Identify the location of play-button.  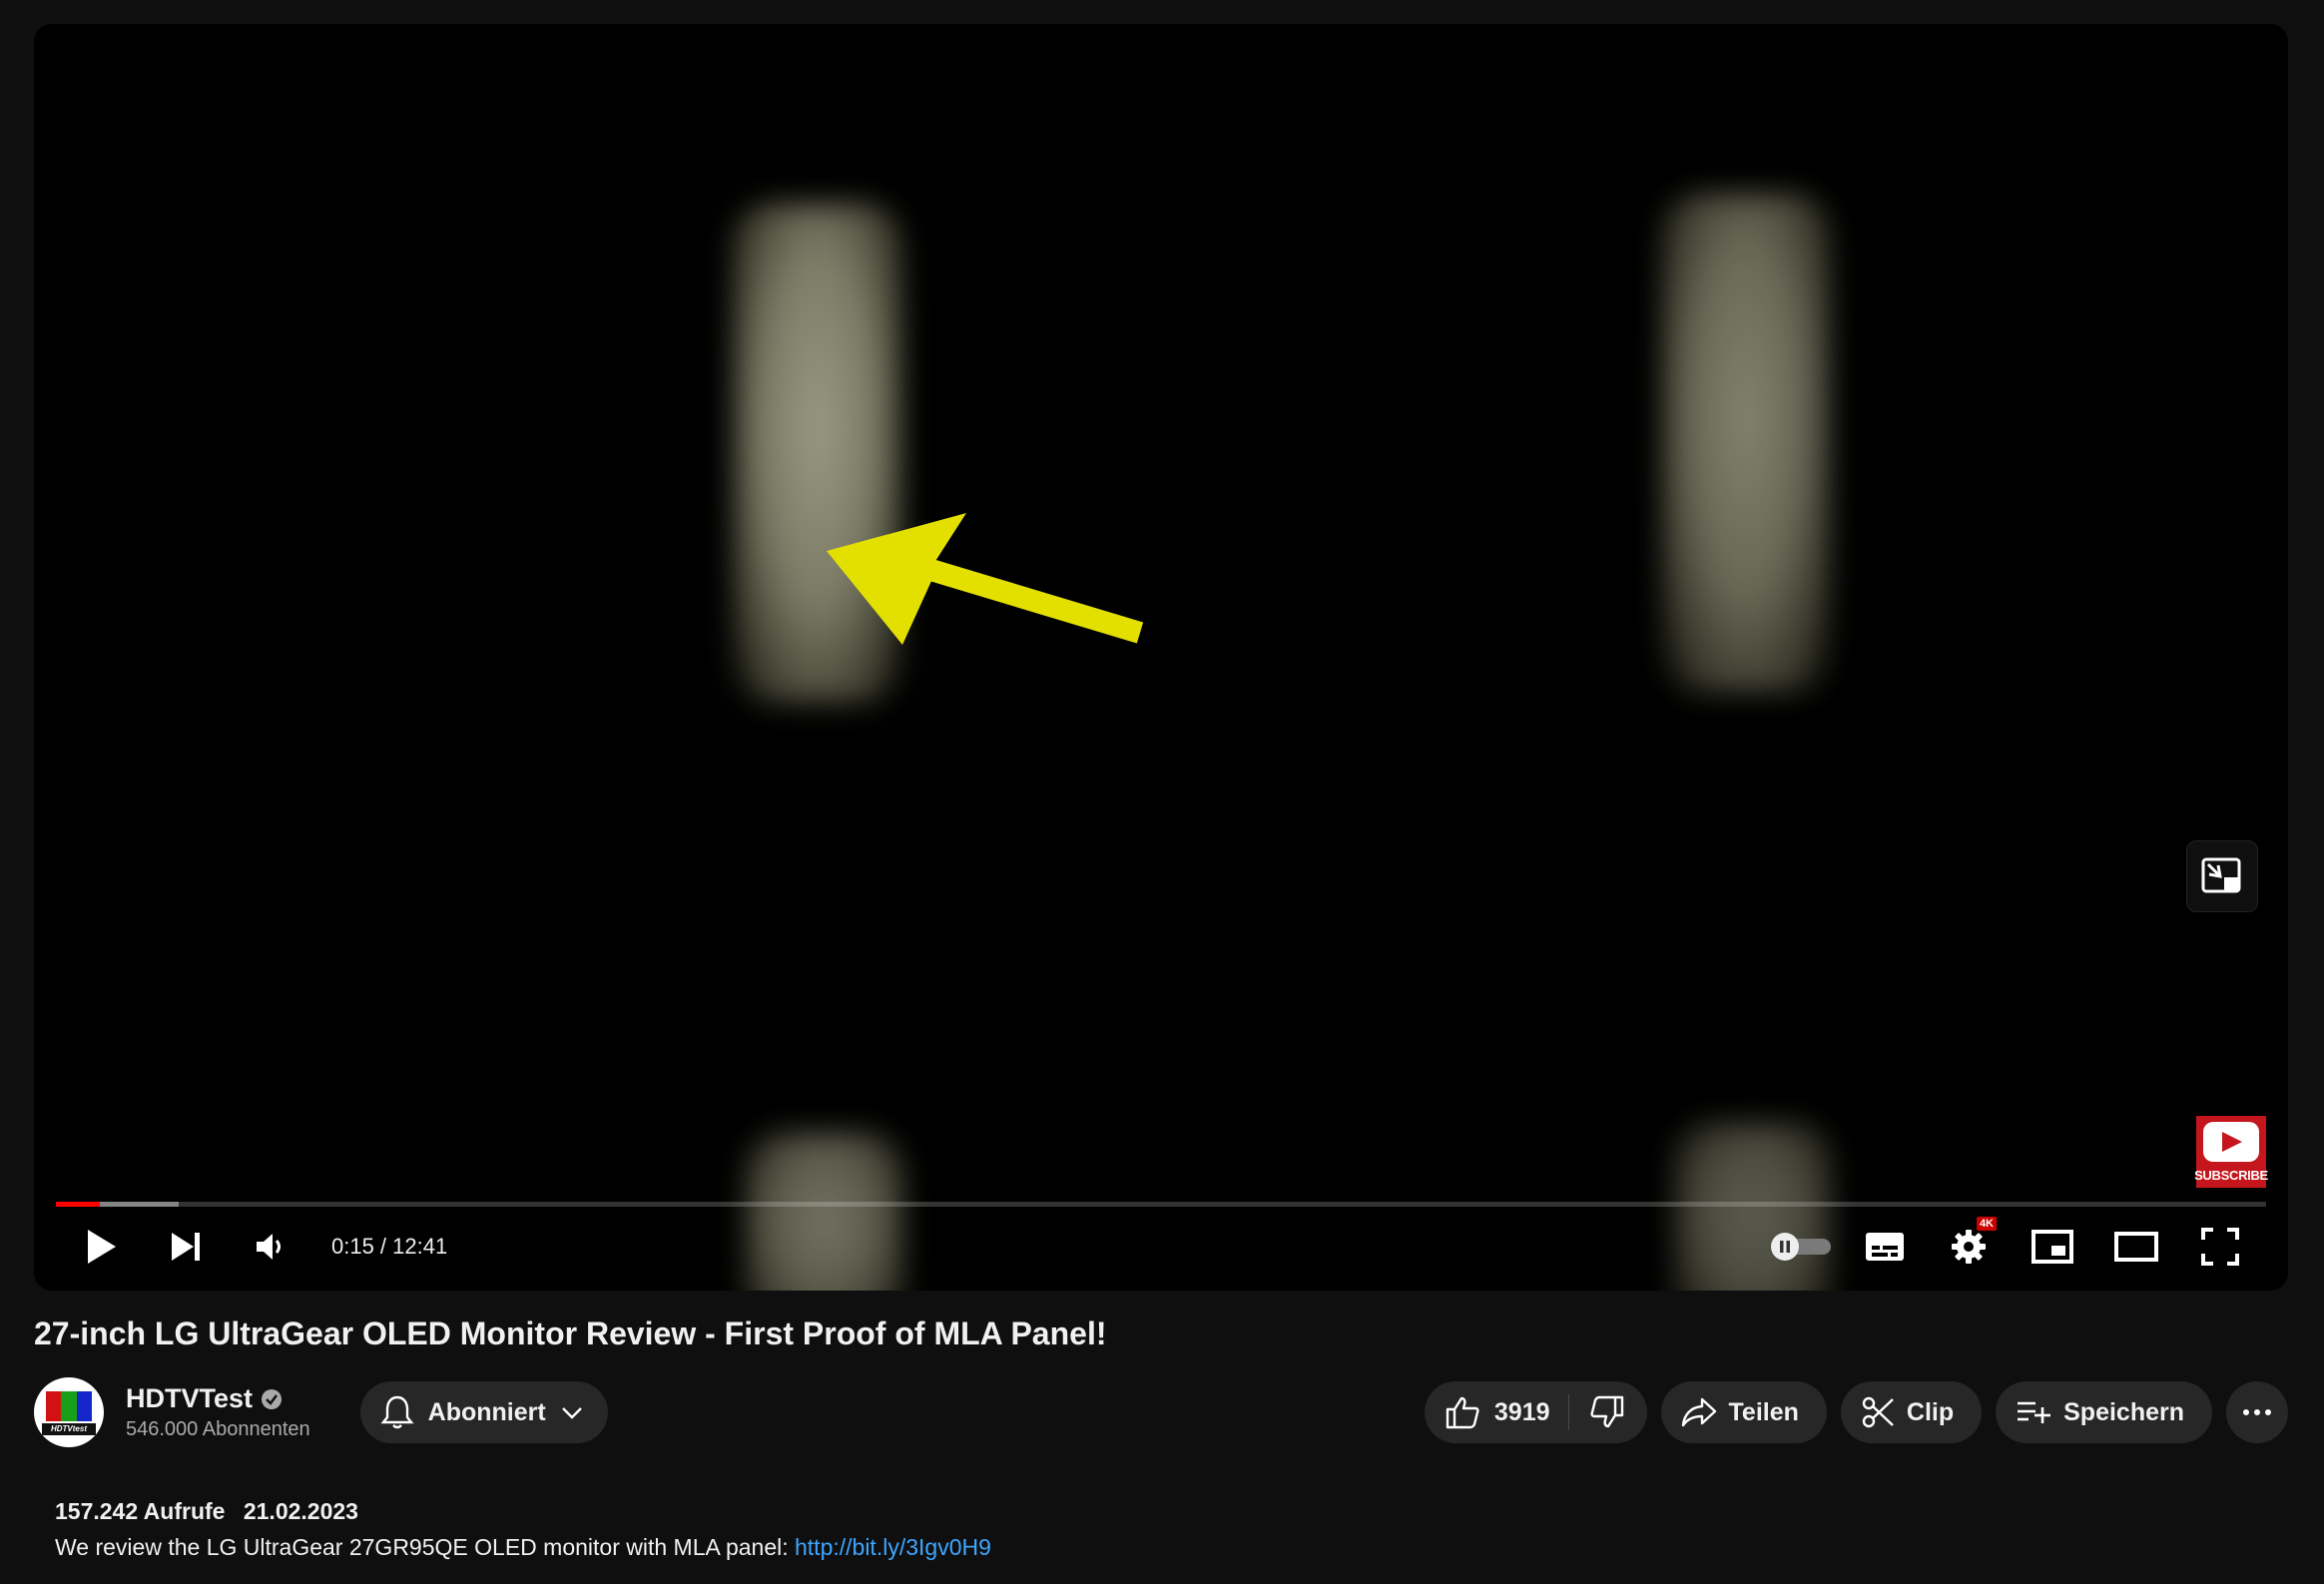
(102, 1247).